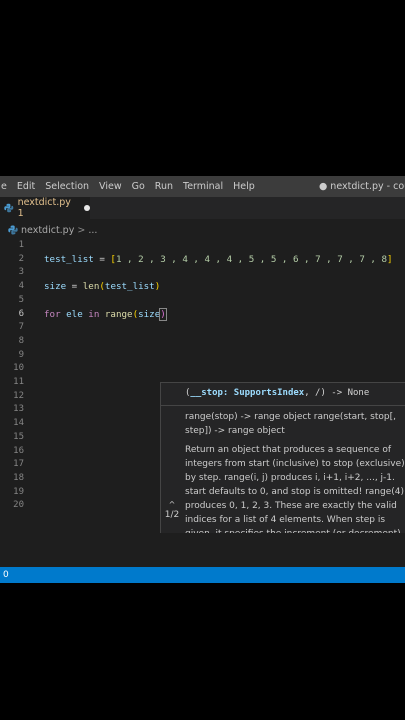 This screenshot has height=720, width=405. I want to click on status-bar: 0, so click(202, 575).